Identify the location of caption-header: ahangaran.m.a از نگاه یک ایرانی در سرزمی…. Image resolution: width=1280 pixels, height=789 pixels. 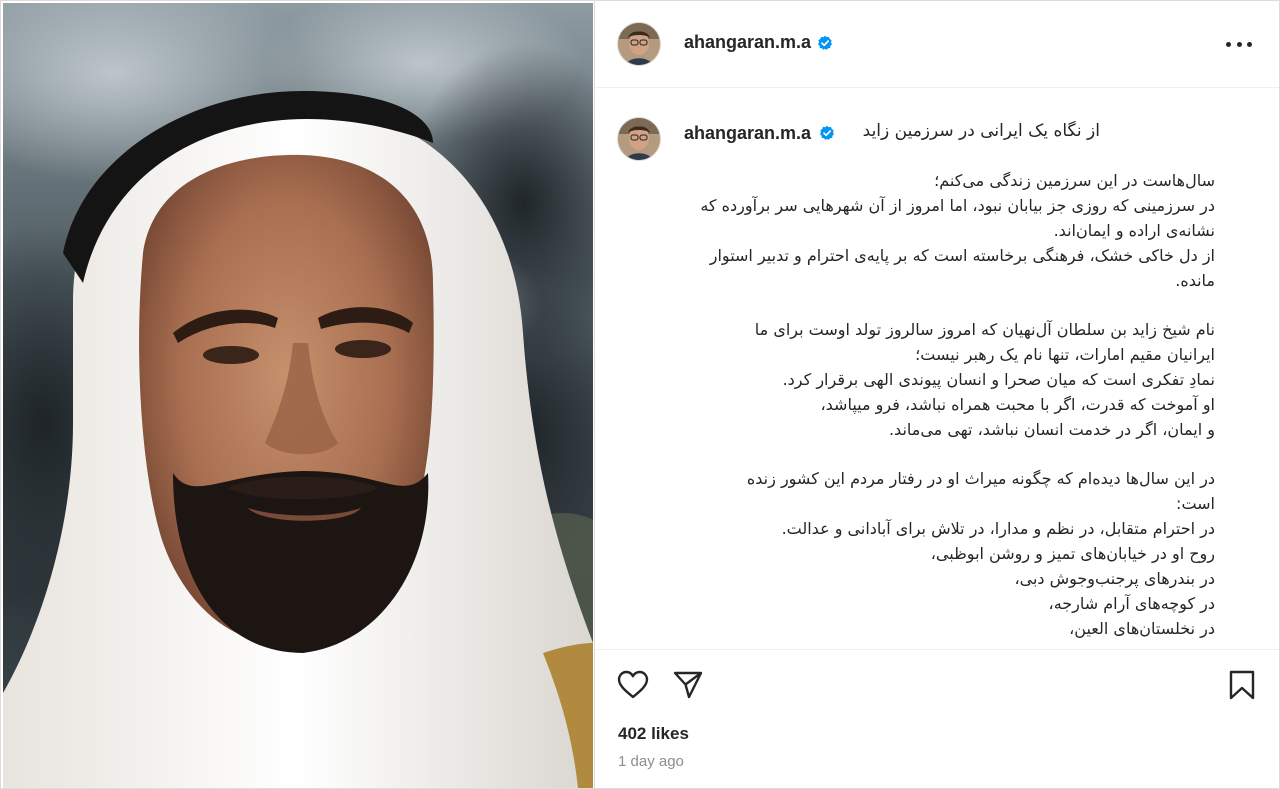
(937, 124).